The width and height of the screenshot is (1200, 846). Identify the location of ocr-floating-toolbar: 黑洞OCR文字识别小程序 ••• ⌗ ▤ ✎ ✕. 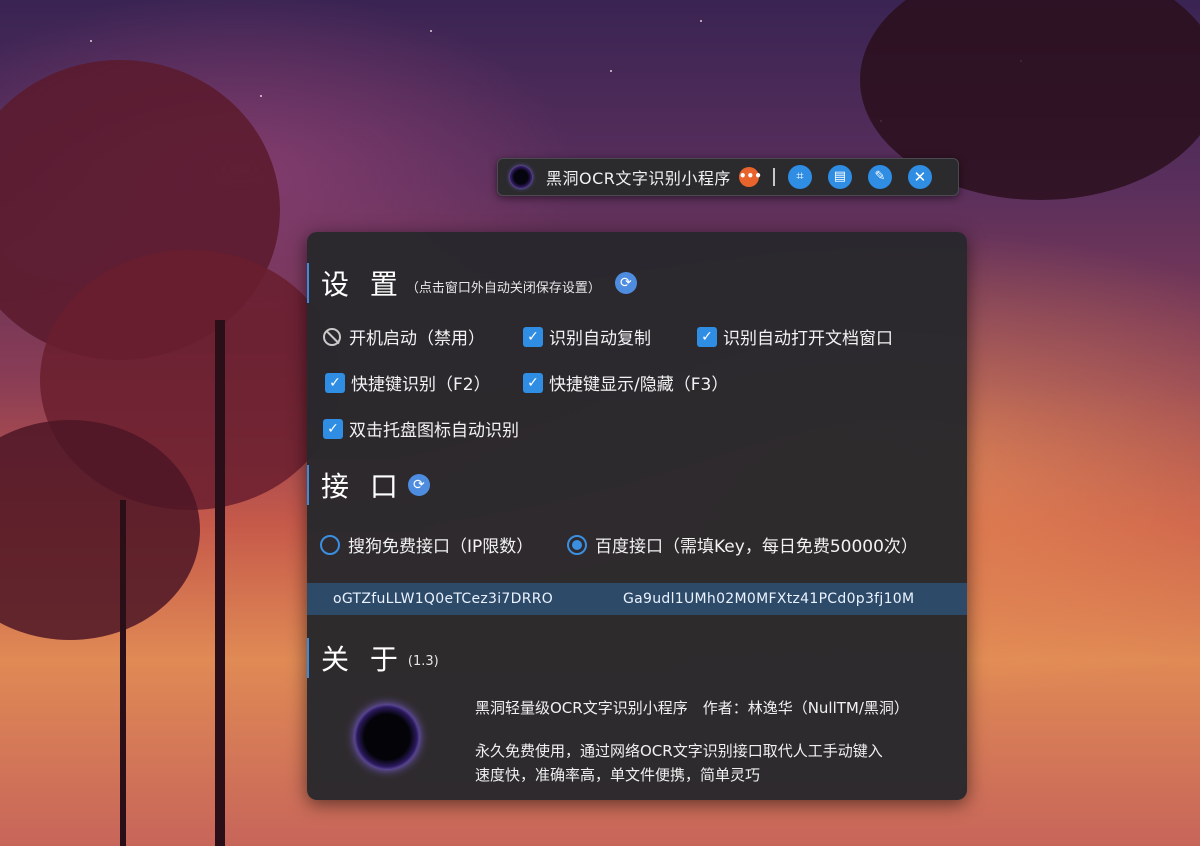
(728, 177).